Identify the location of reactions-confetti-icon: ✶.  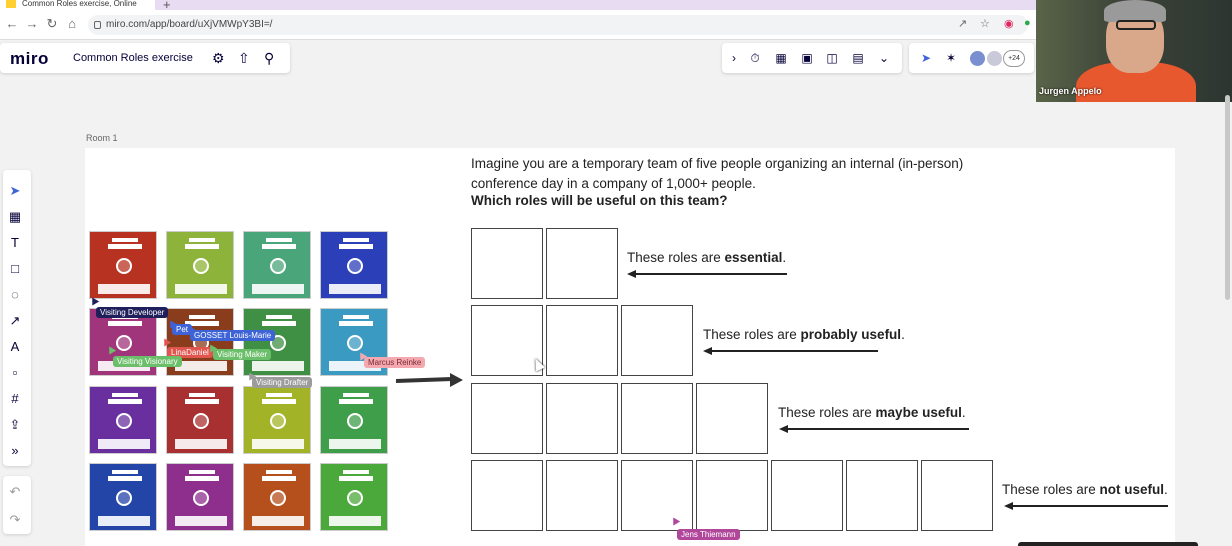
(951, 58).